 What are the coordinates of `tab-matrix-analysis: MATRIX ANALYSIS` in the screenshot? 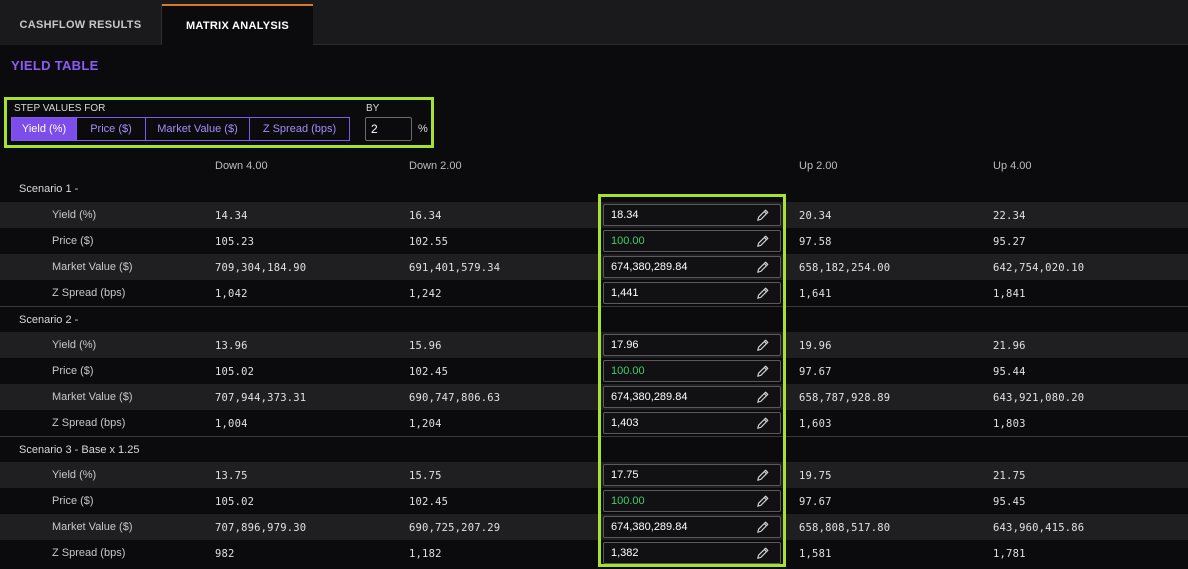 It's located at (237, 24).